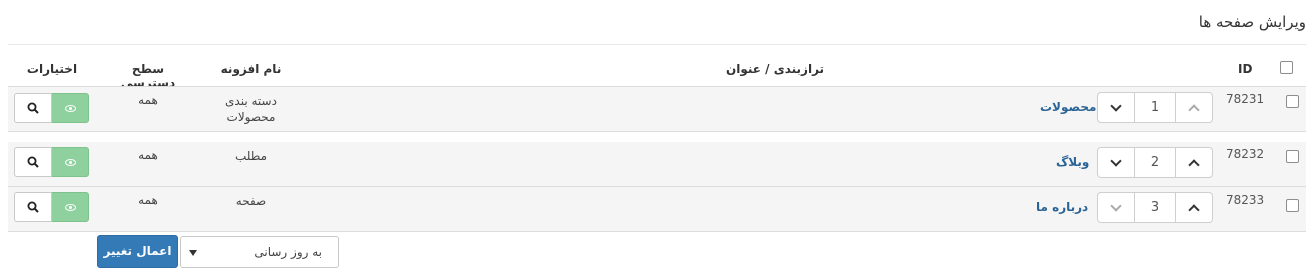 This screenshot has width=1314, height=279. I want to click on extension-name: مطلب, so click(251, 156).